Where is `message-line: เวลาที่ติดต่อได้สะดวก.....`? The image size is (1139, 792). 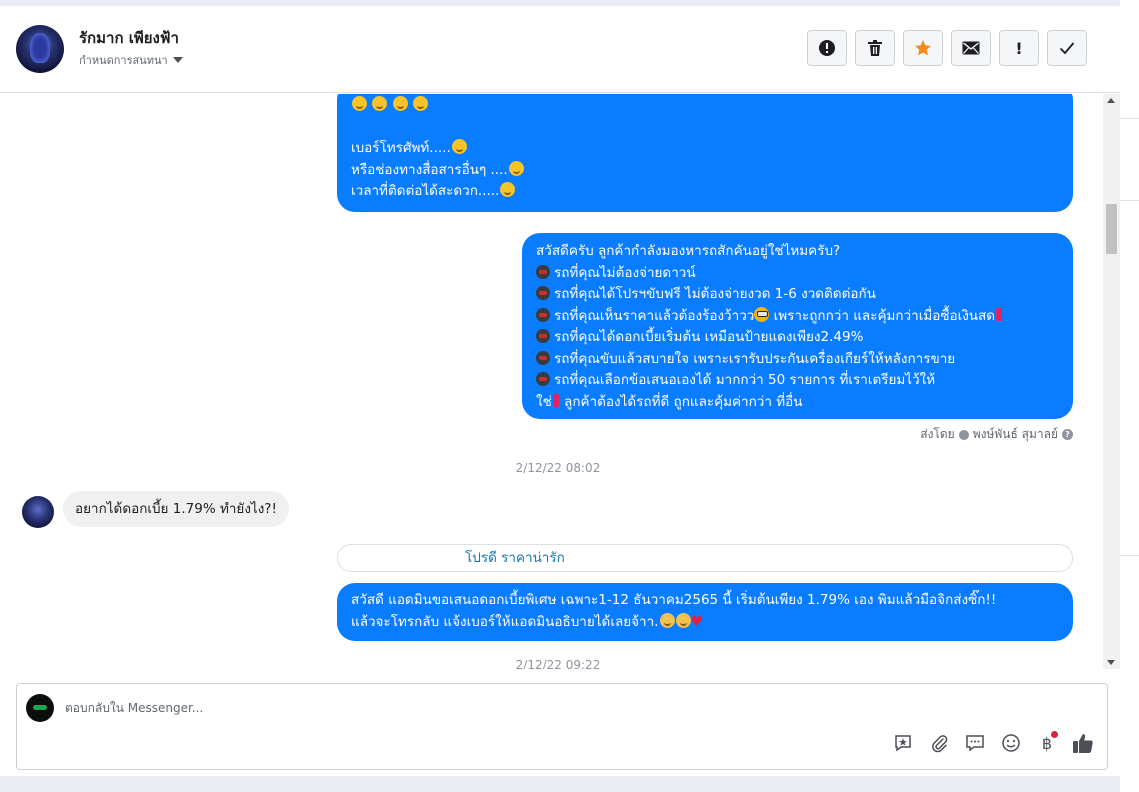
message-line: เวลาที่ติดต่อได้สะดวก..... is located at coordinates (705, 192).